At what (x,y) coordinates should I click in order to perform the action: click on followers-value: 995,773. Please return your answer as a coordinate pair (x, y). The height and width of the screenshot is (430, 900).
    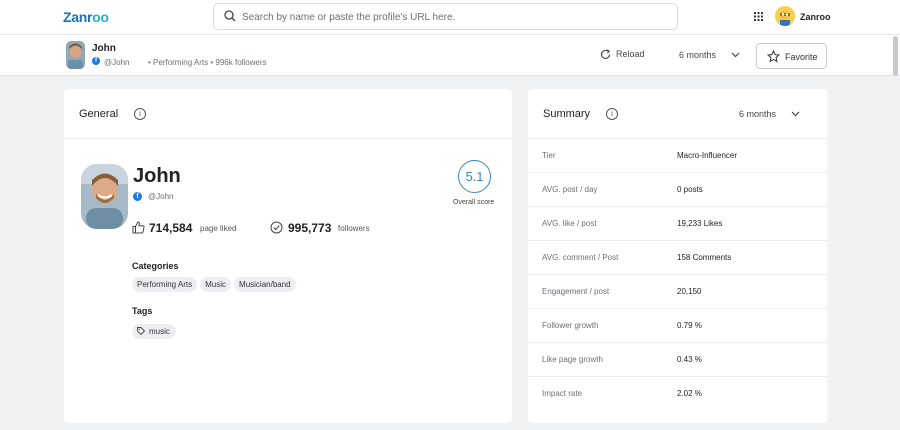
    Looking at the image, I should click on (310, 228).